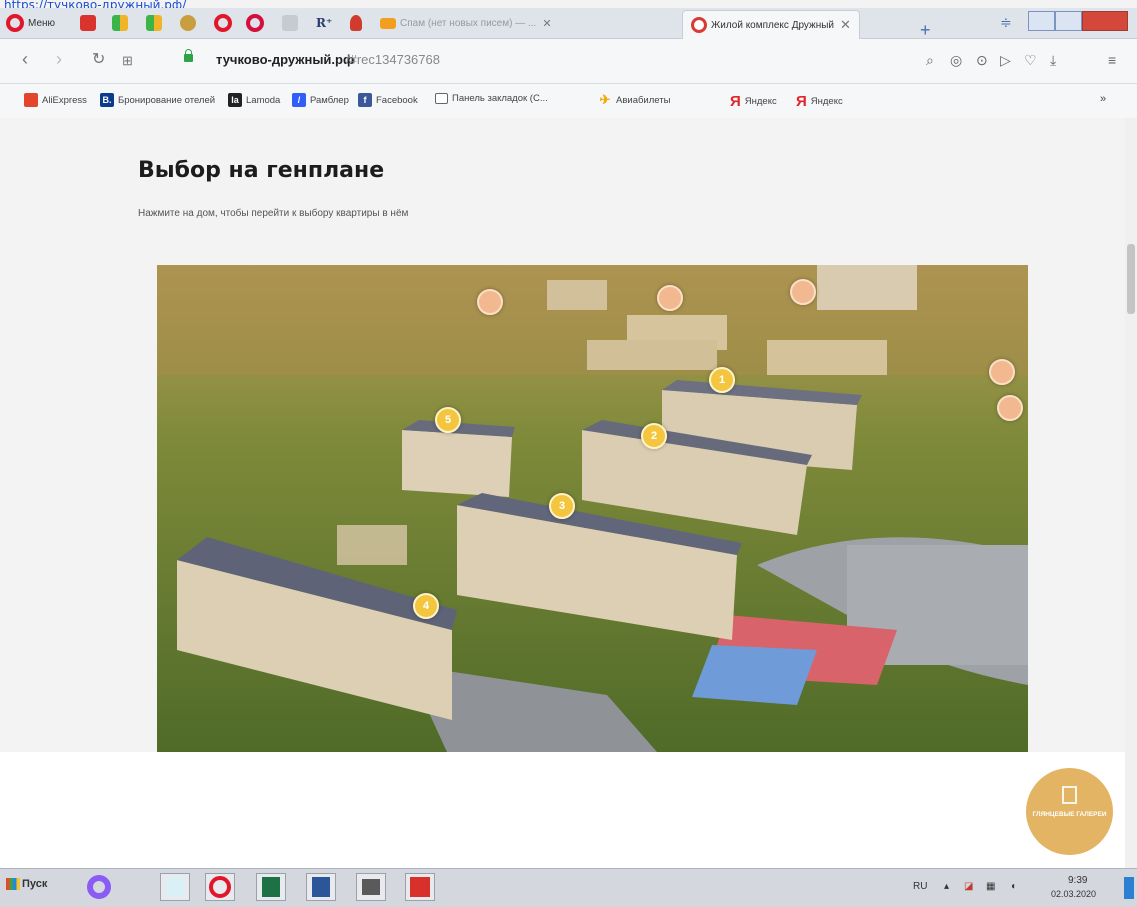 Image resolution: width=1137 pixels, height=907 pixels. What do you see at coordinates (771, 24) in the screenshot?
I see `tab-active-site: Жилой комплекс Дружный ✕` at bounding box center [771, 24].